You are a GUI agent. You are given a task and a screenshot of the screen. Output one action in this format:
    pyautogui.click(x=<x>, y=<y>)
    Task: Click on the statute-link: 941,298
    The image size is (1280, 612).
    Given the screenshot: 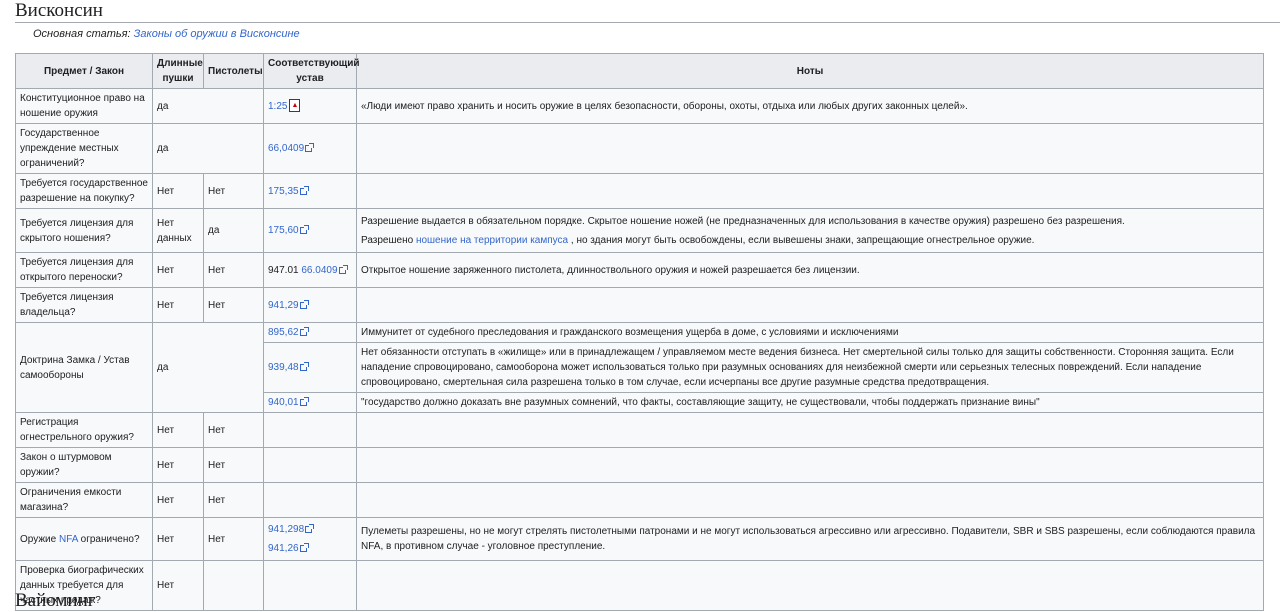 What is the action you would take?
    pyautogui.click(x=286, y=529)
    